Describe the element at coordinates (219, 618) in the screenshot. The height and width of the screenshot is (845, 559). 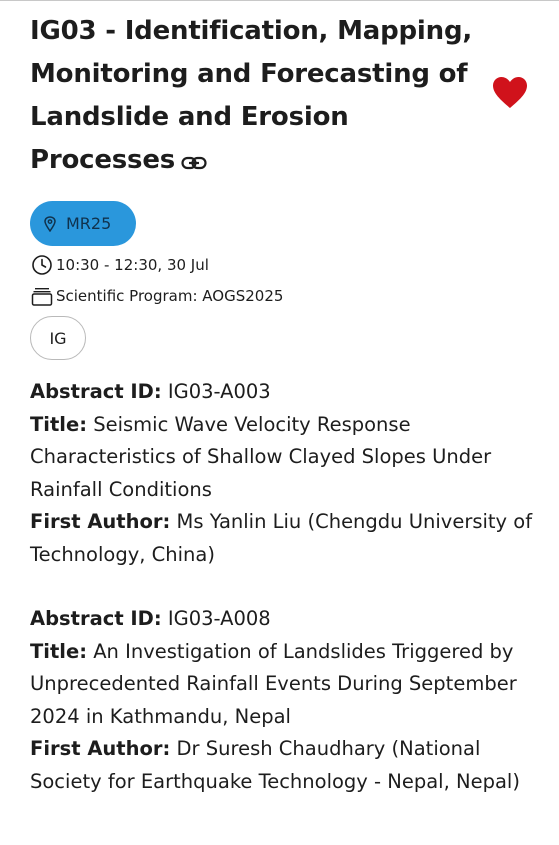
I see `abstract-id: IG03-A008` at that location.